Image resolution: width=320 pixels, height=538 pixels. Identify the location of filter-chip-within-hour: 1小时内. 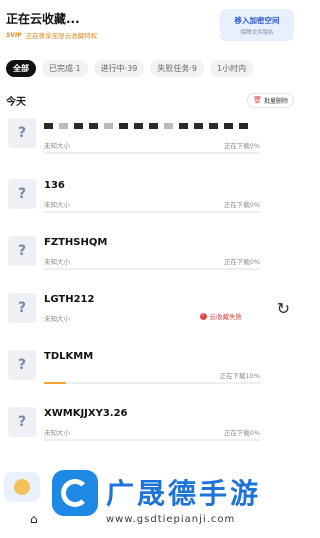
(232, 68).